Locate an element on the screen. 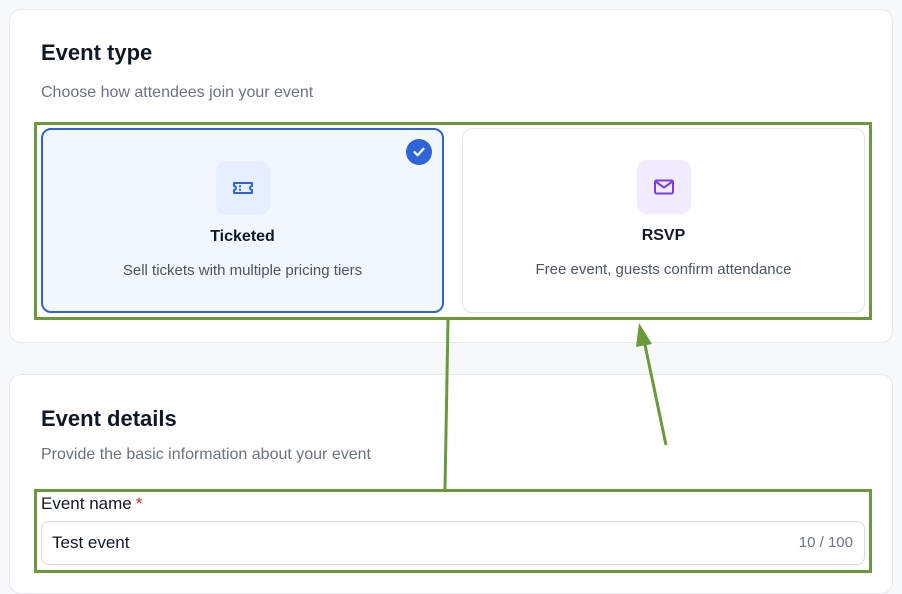 This screenshot has width=902, height=594. option-description: Free event, guests confirm attendance is located at coordinates (663, 269).